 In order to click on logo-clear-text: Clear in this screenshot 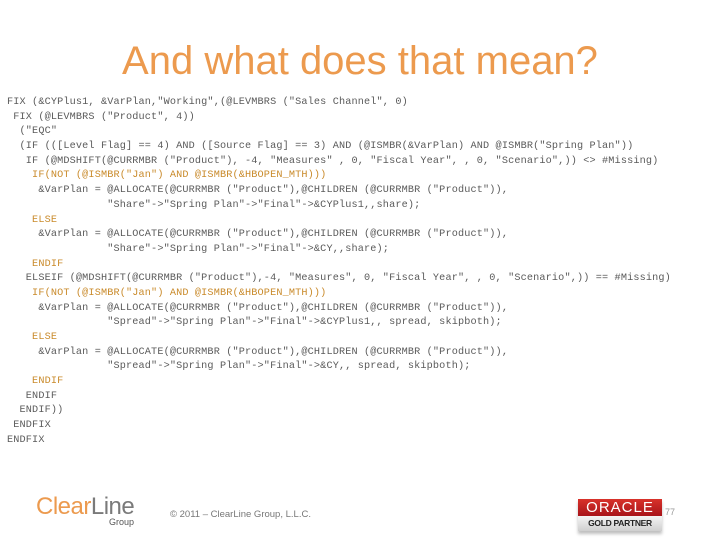, I will do `click(63, 506)`.